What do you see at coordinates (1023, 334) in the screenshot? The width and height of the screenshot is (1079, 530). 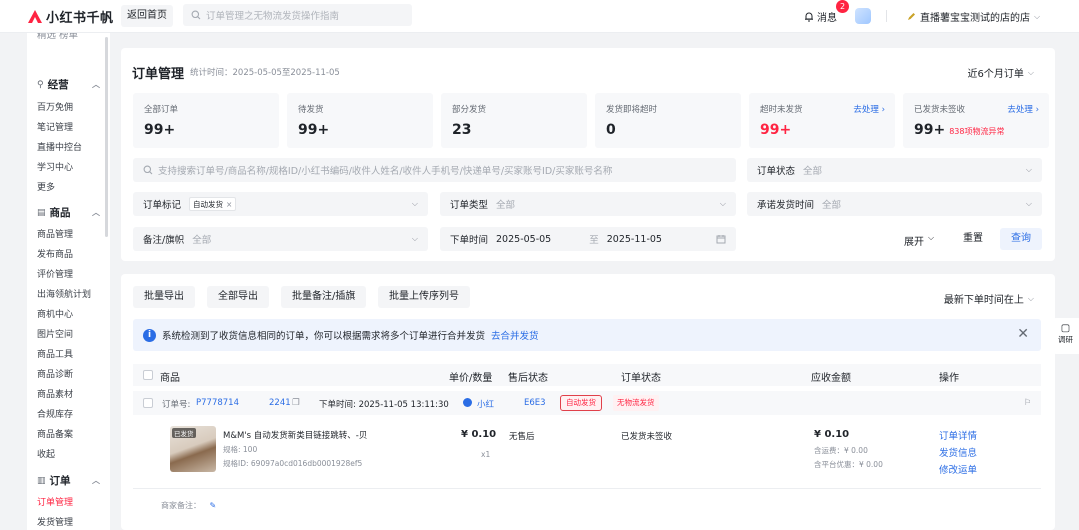 I see `close-icon: ✕` at bounding box center [1023, 334].